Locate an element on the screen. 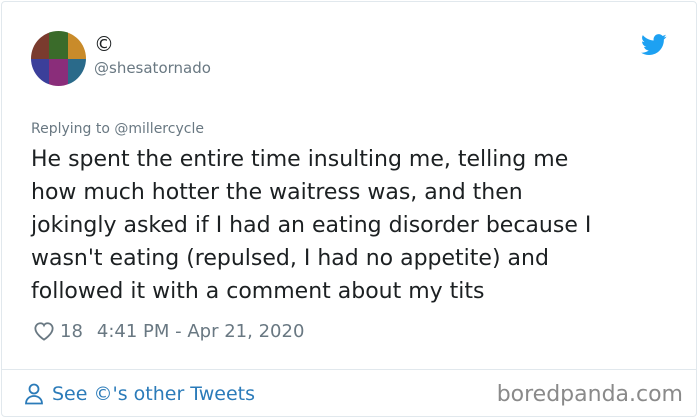 Image resolution: width=700 pixels, height=419 pixels. user-icon is located at coordinates (34, 394).